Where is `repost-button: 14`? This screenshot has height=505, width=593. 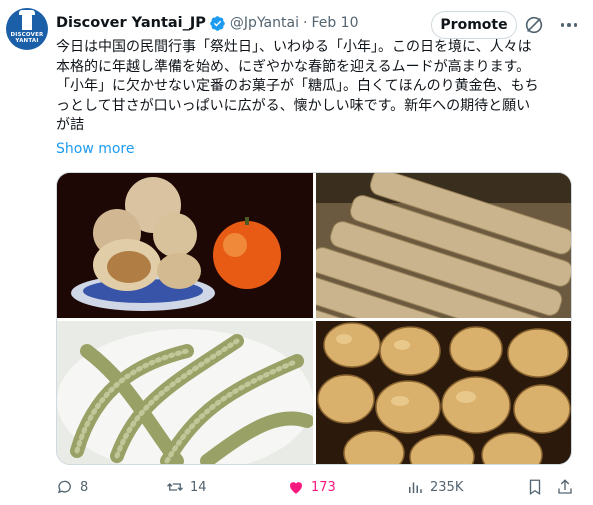 repost-button: 14 is located at coordinates (186, 487).